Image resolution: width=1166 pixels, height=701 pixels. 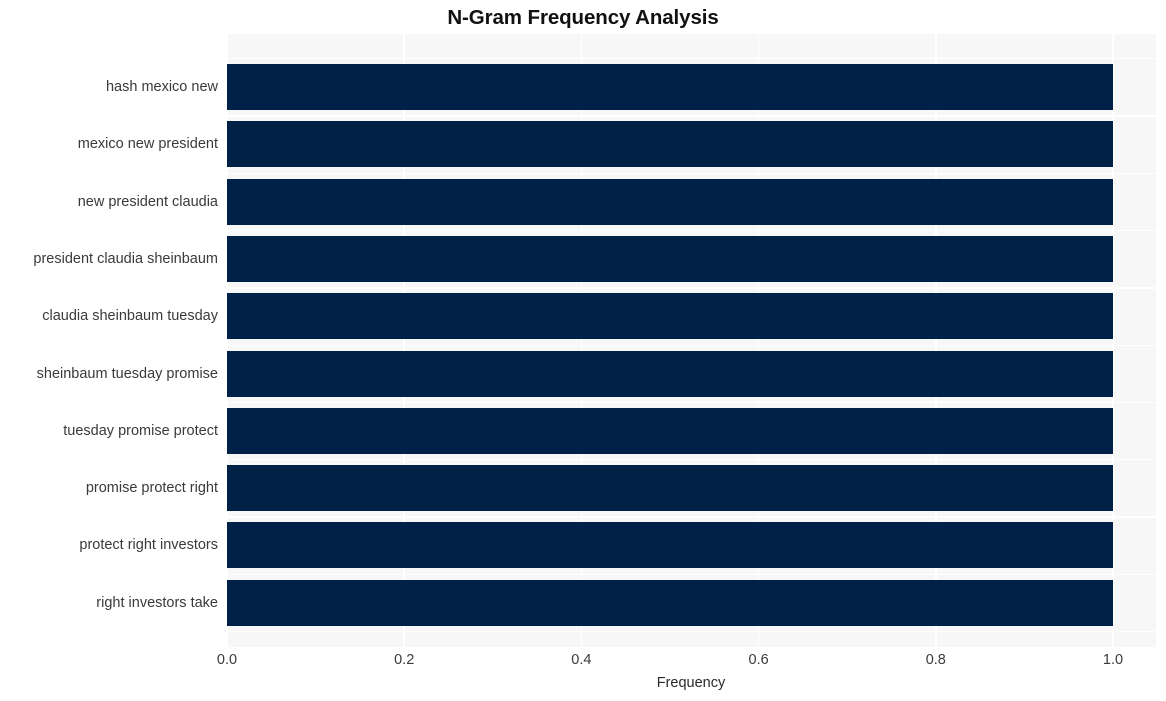 I want to click on y-axis-tick-label: president claudia sheinbaum, so click(x=125, y=258).